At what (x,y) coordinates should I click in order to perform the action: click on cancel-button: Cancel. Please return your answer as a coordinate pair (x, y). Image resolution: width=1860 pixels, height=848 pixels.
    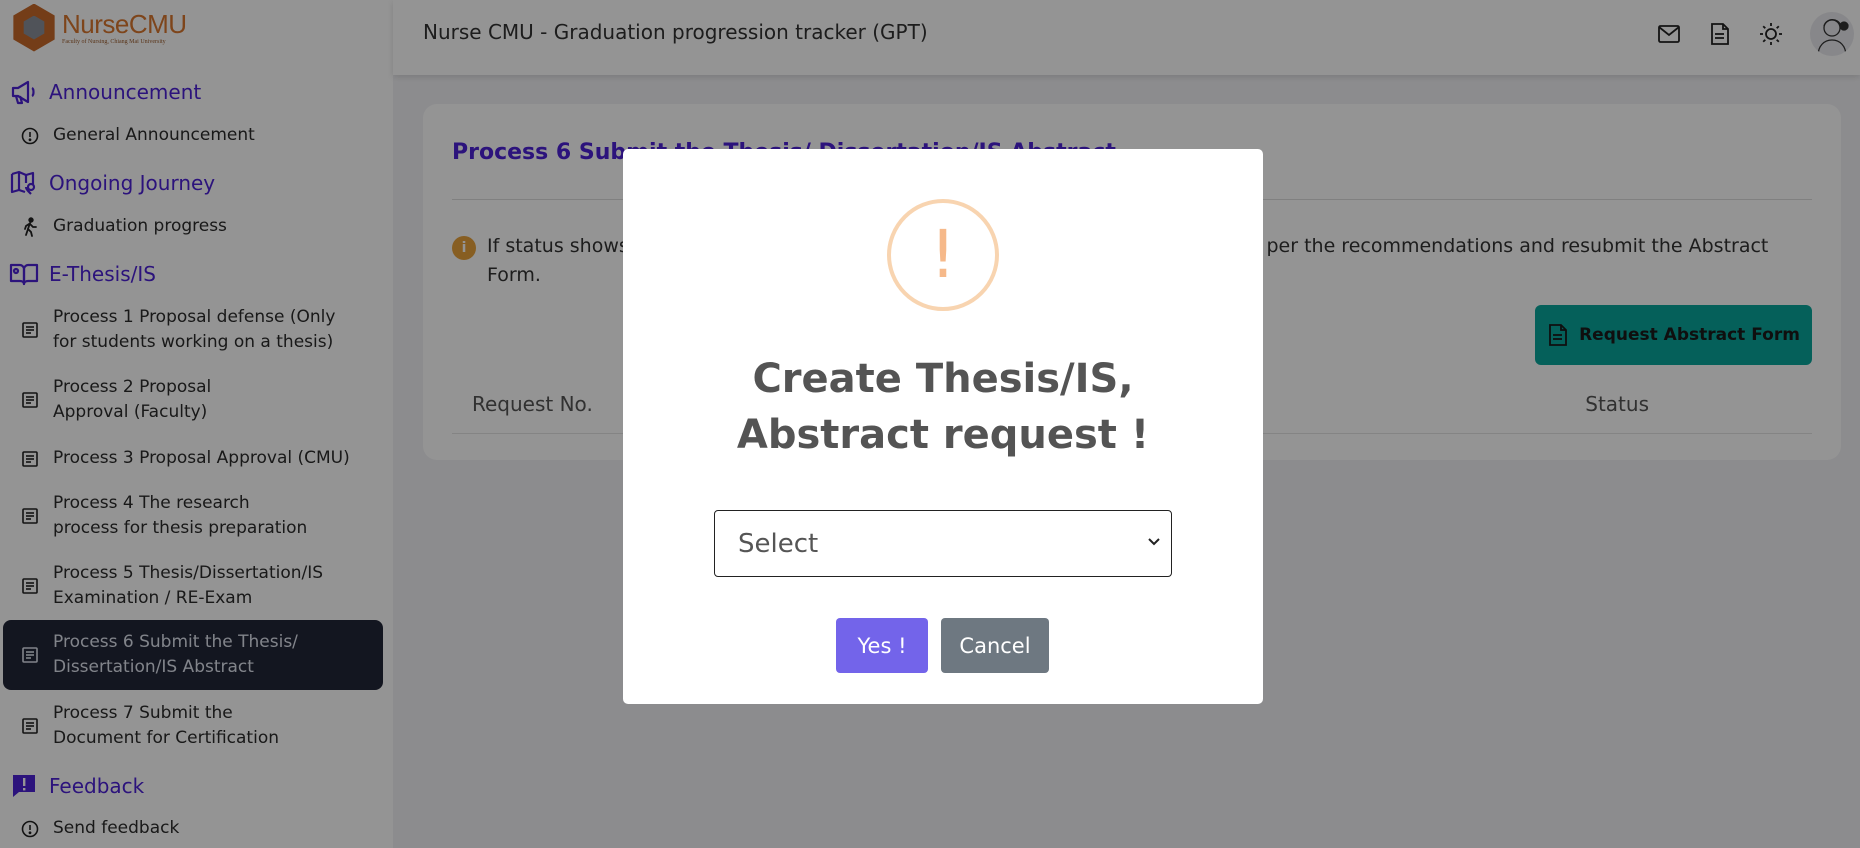
    Looking at the image, I should click on (995, 645).